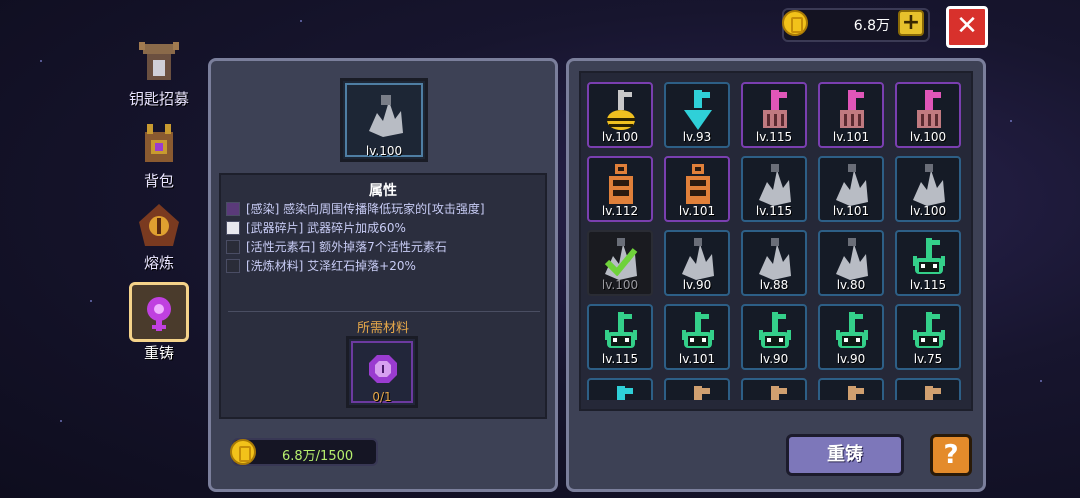 Image resolution: width=1080 pixels, height=498 pixels. I want to click on tab-label: 背包, so click(158, 181).